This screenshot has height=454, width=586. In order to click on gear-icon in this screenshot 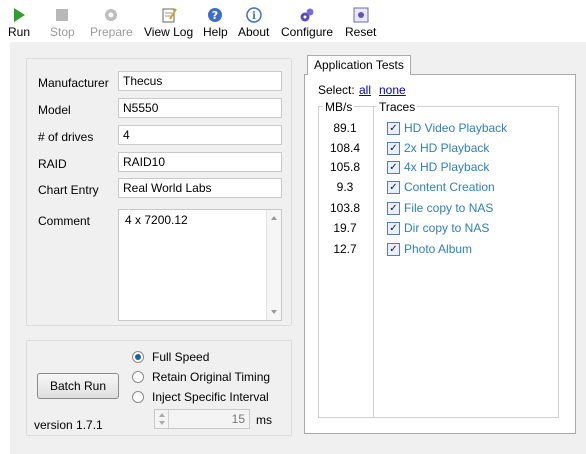, I will do `click(111, 15)`.